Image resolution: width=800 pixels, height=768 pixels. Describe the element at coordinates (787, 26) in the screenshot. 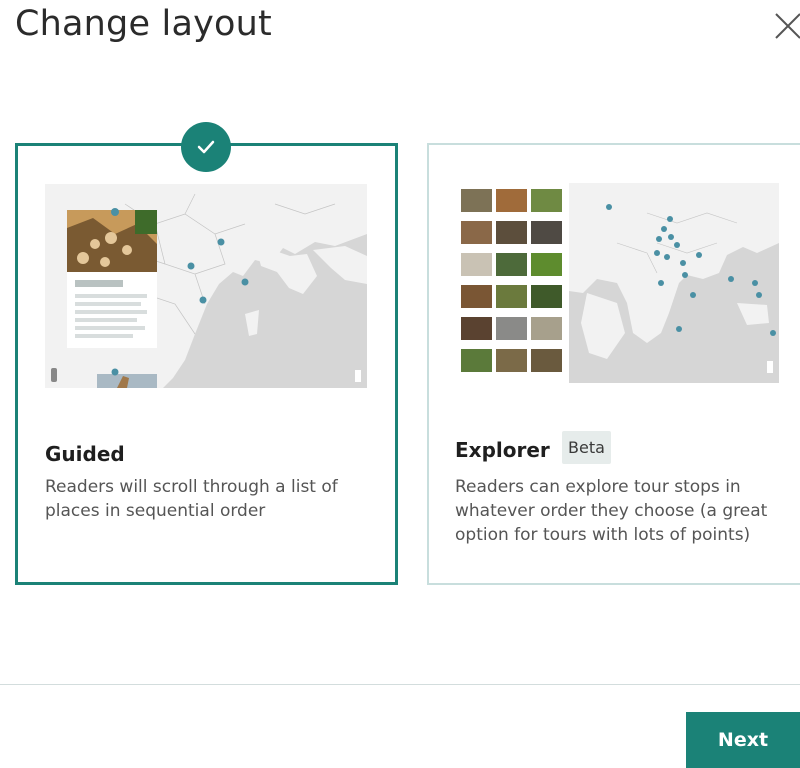

I see `close-icon` at that location.